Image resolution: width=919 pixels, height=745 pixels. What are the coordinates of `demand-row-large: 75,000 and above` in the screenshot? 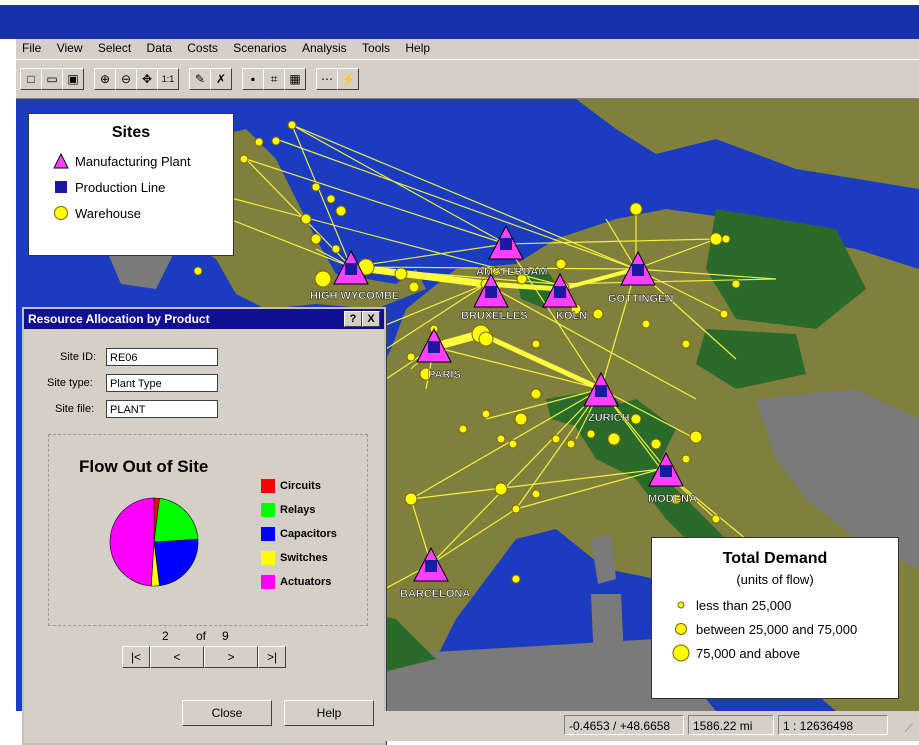 It's located at (775, 653).